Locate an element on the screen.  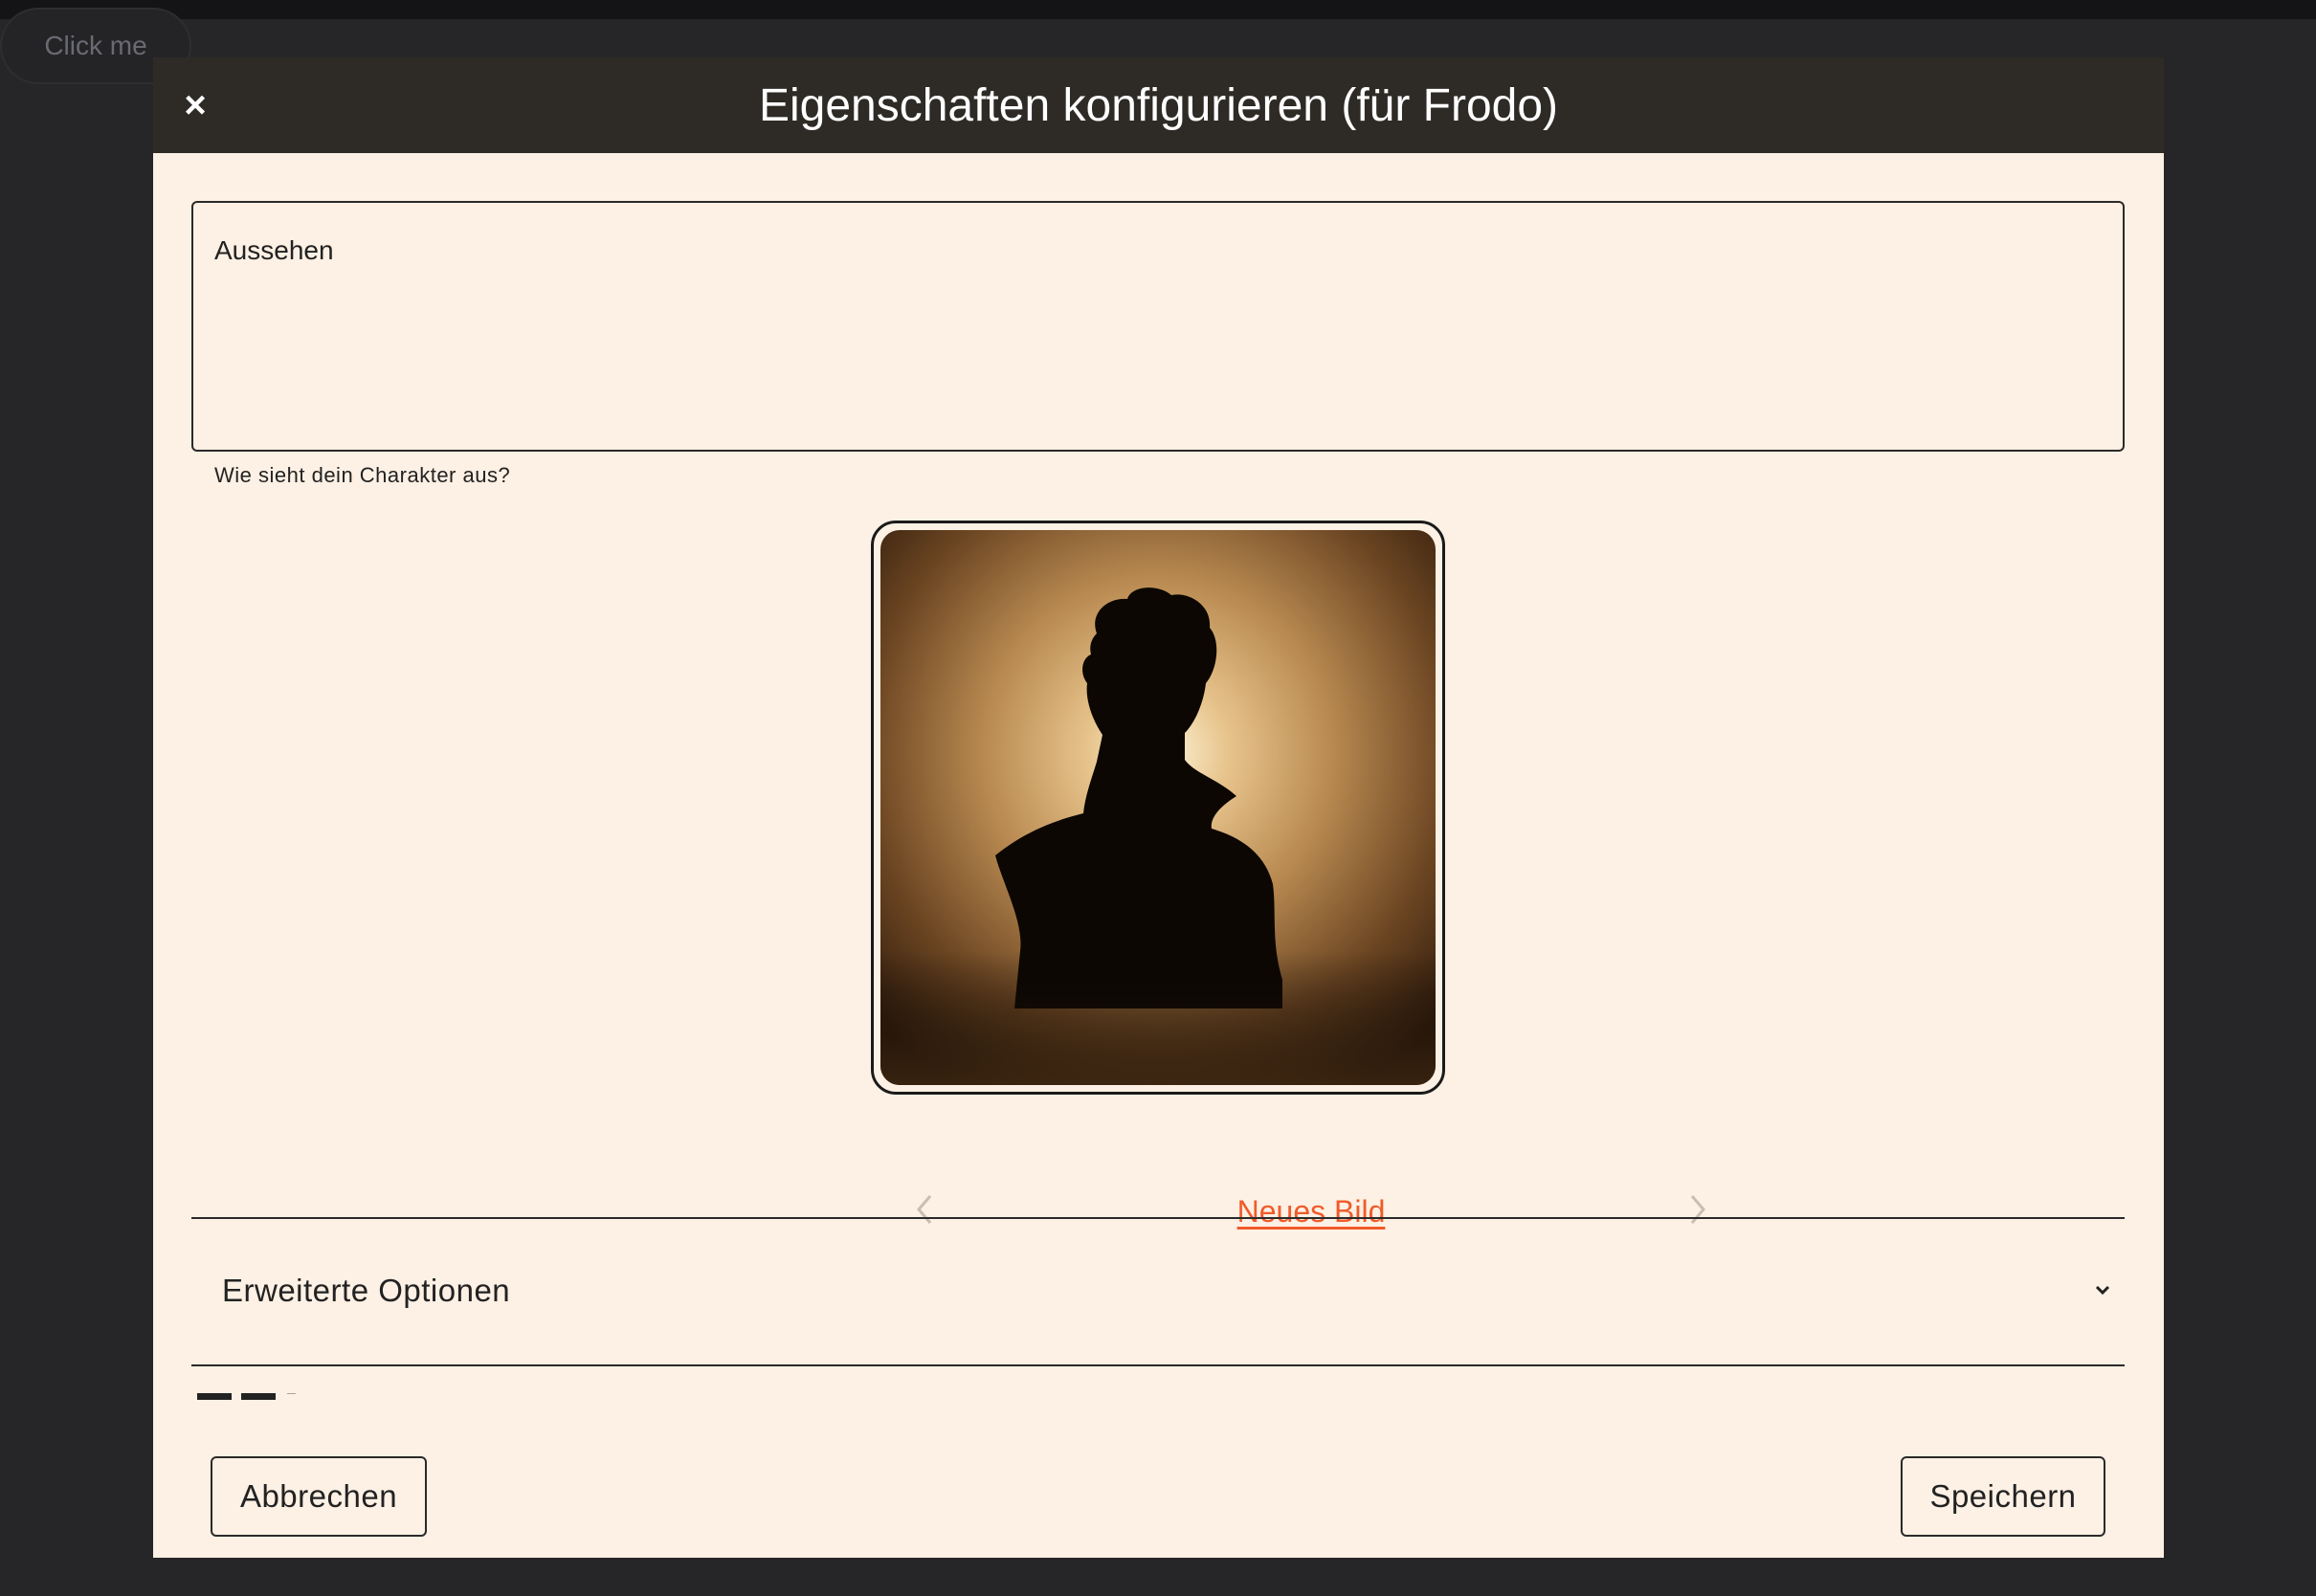
advanced-options-accordion: Erweiterte Optionen is located at coordinates (1158, 1291).